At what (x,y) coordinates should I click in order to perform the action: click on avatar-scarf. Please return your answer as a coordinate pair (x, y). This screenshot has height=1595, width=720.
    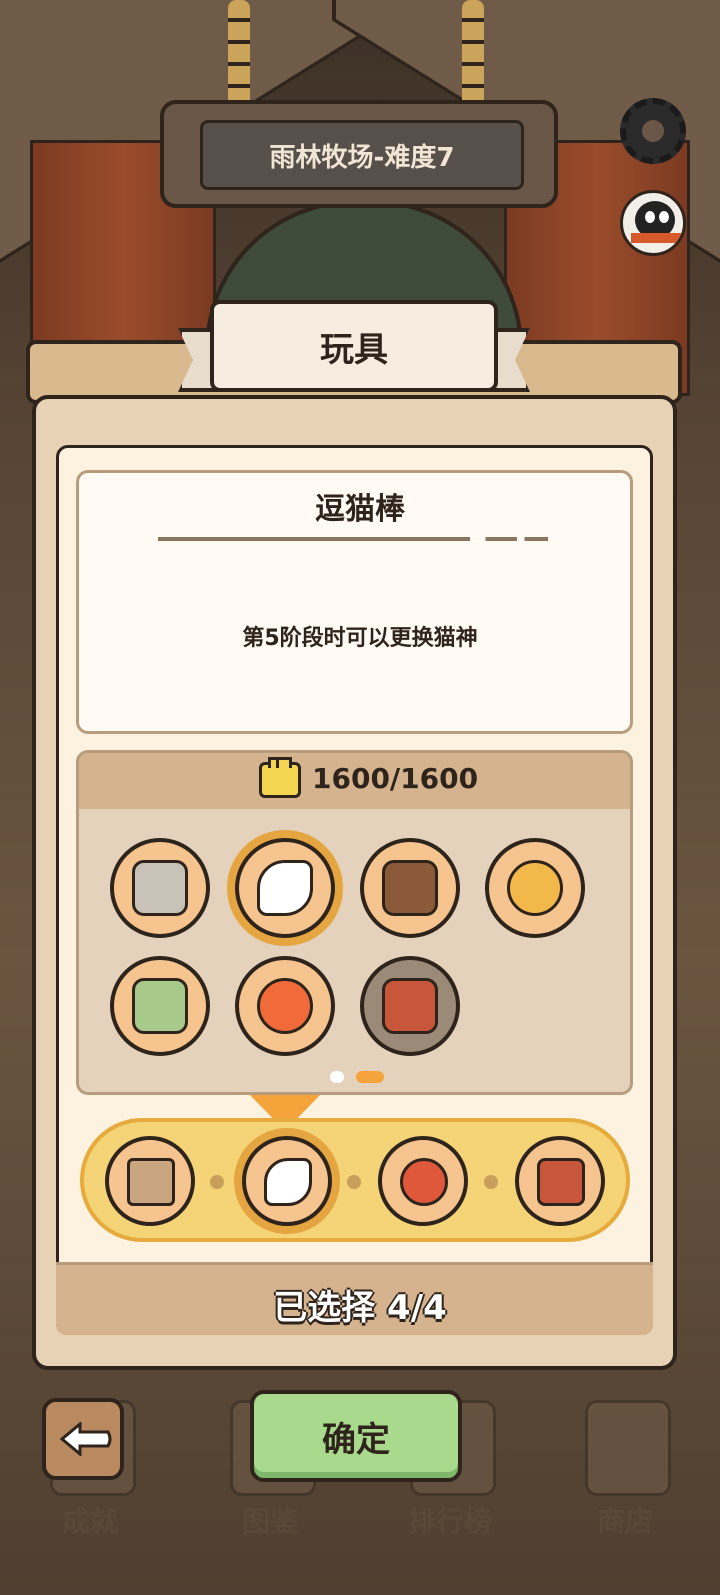
    Looking at the image, I should click on (656, 238).